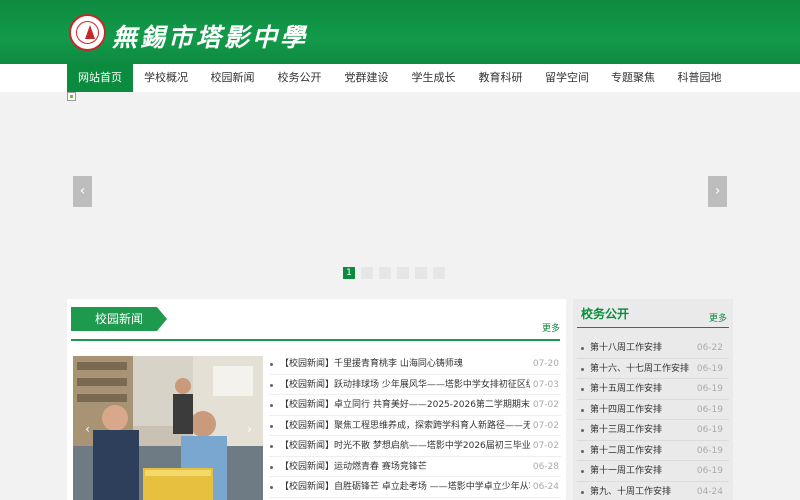 Image resolution: width=800 pixels, height=500 pixels. Describe the element at coordinates (166, 78) in the screenshot. I see `nav-item-about: 学校概况` at that location.